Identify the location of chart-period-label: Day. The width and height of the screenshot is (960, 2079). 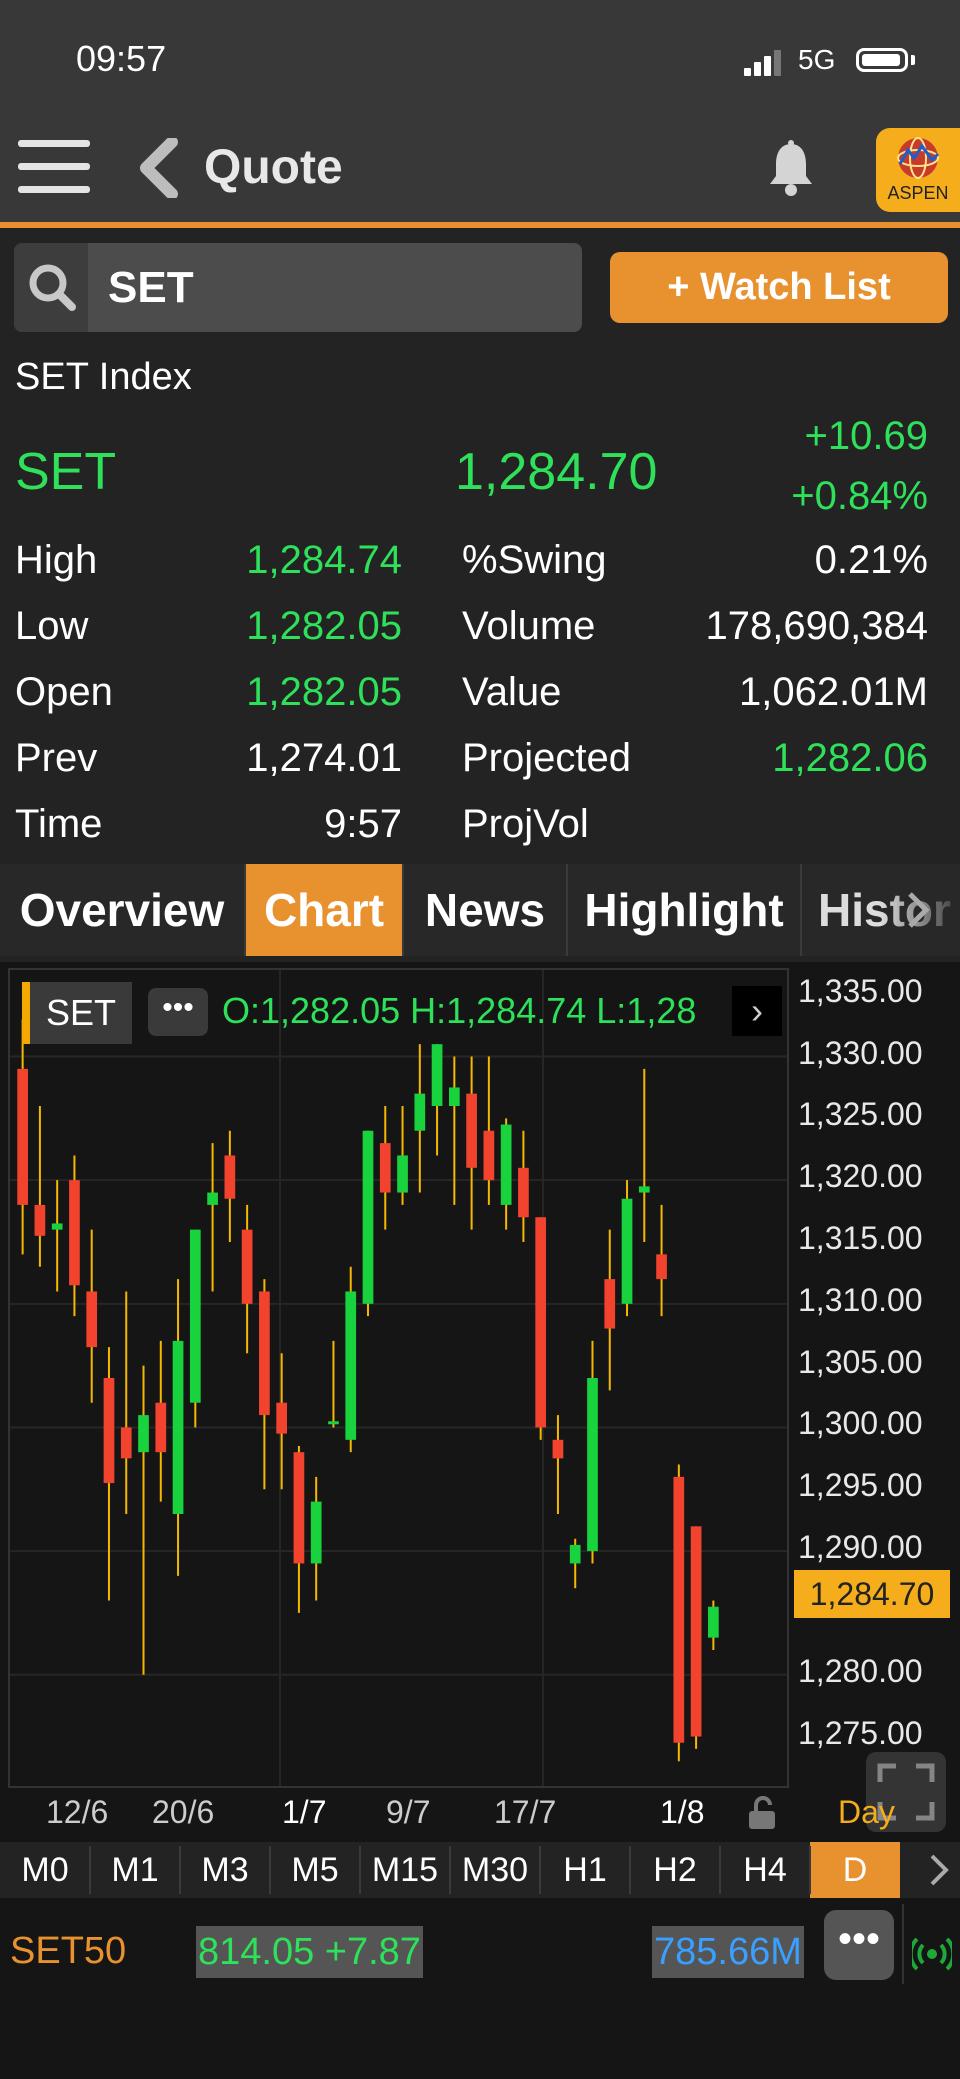
(866, 1812).